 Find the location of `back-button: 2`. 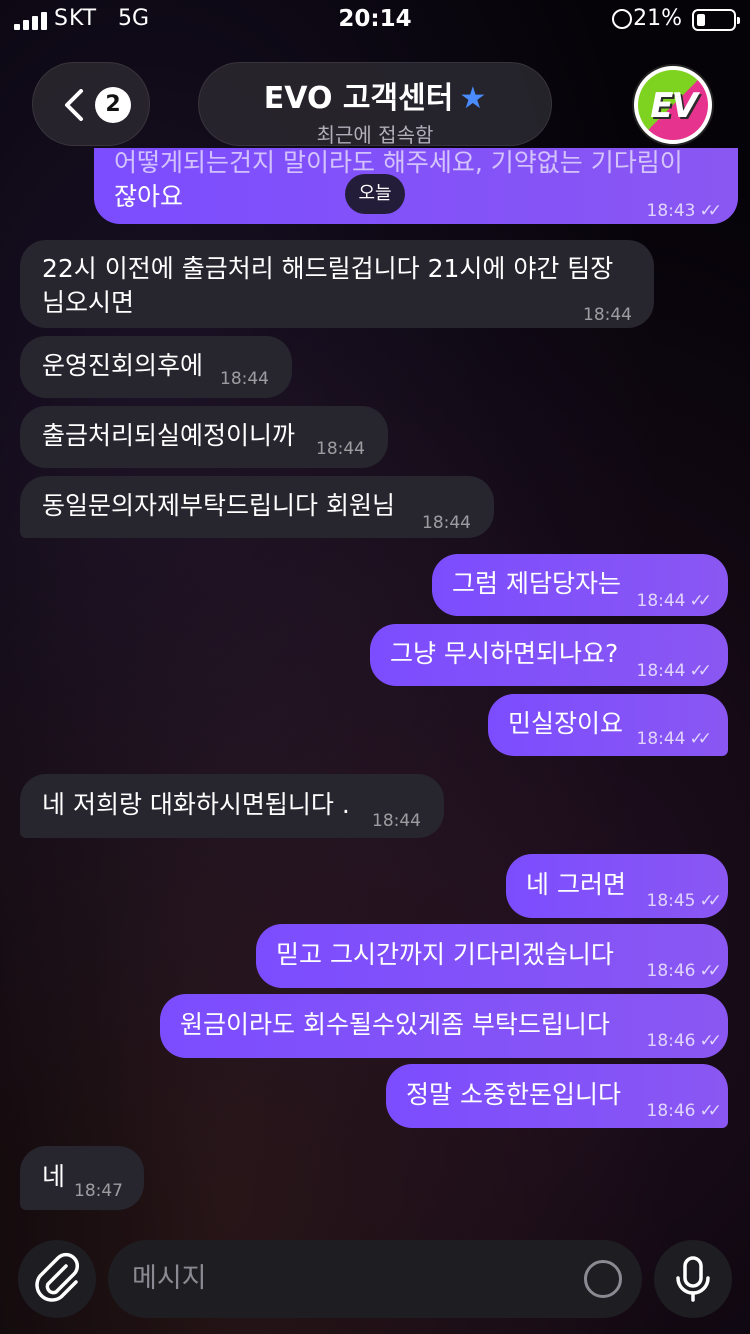

back-button: 2 is located at coordinates (91, 104).